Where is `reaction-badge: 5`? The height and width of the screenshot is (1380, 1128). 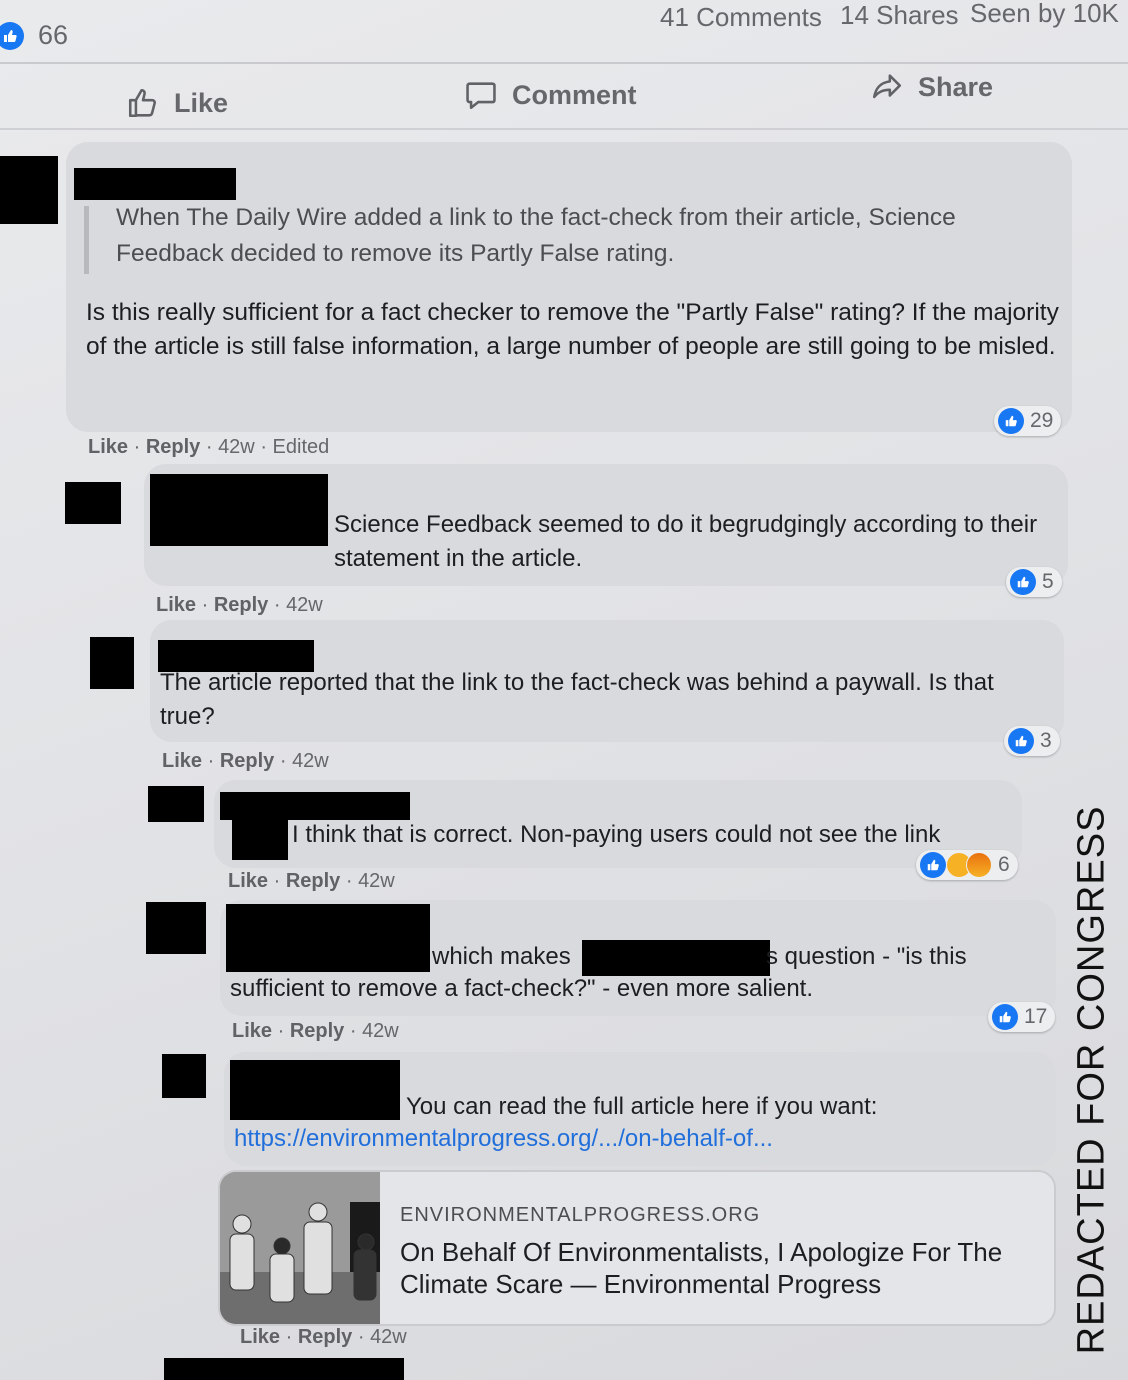 reaction-badge: 5 is located at coordinates (1034, 582).